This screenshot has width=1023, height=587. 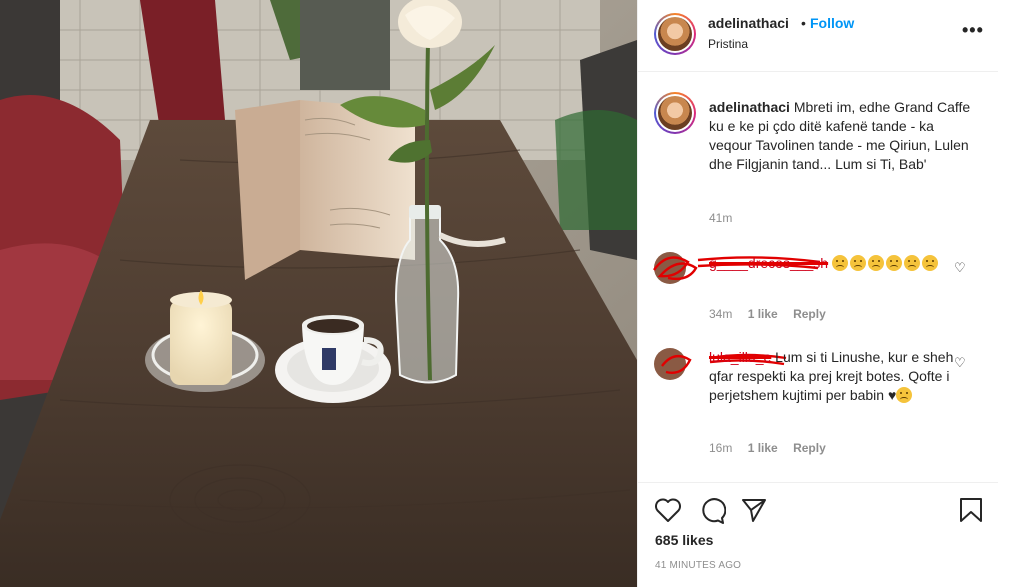 I want to click on comment-time: 34m, so click(x=720, y=314).